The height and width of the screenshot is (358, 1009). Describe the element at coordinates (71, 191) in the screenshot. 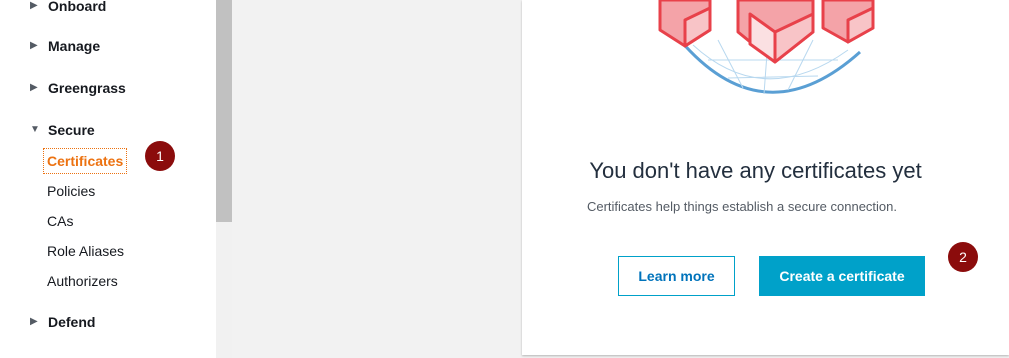

I see `sidebar-item-policies: Policies` at that location.